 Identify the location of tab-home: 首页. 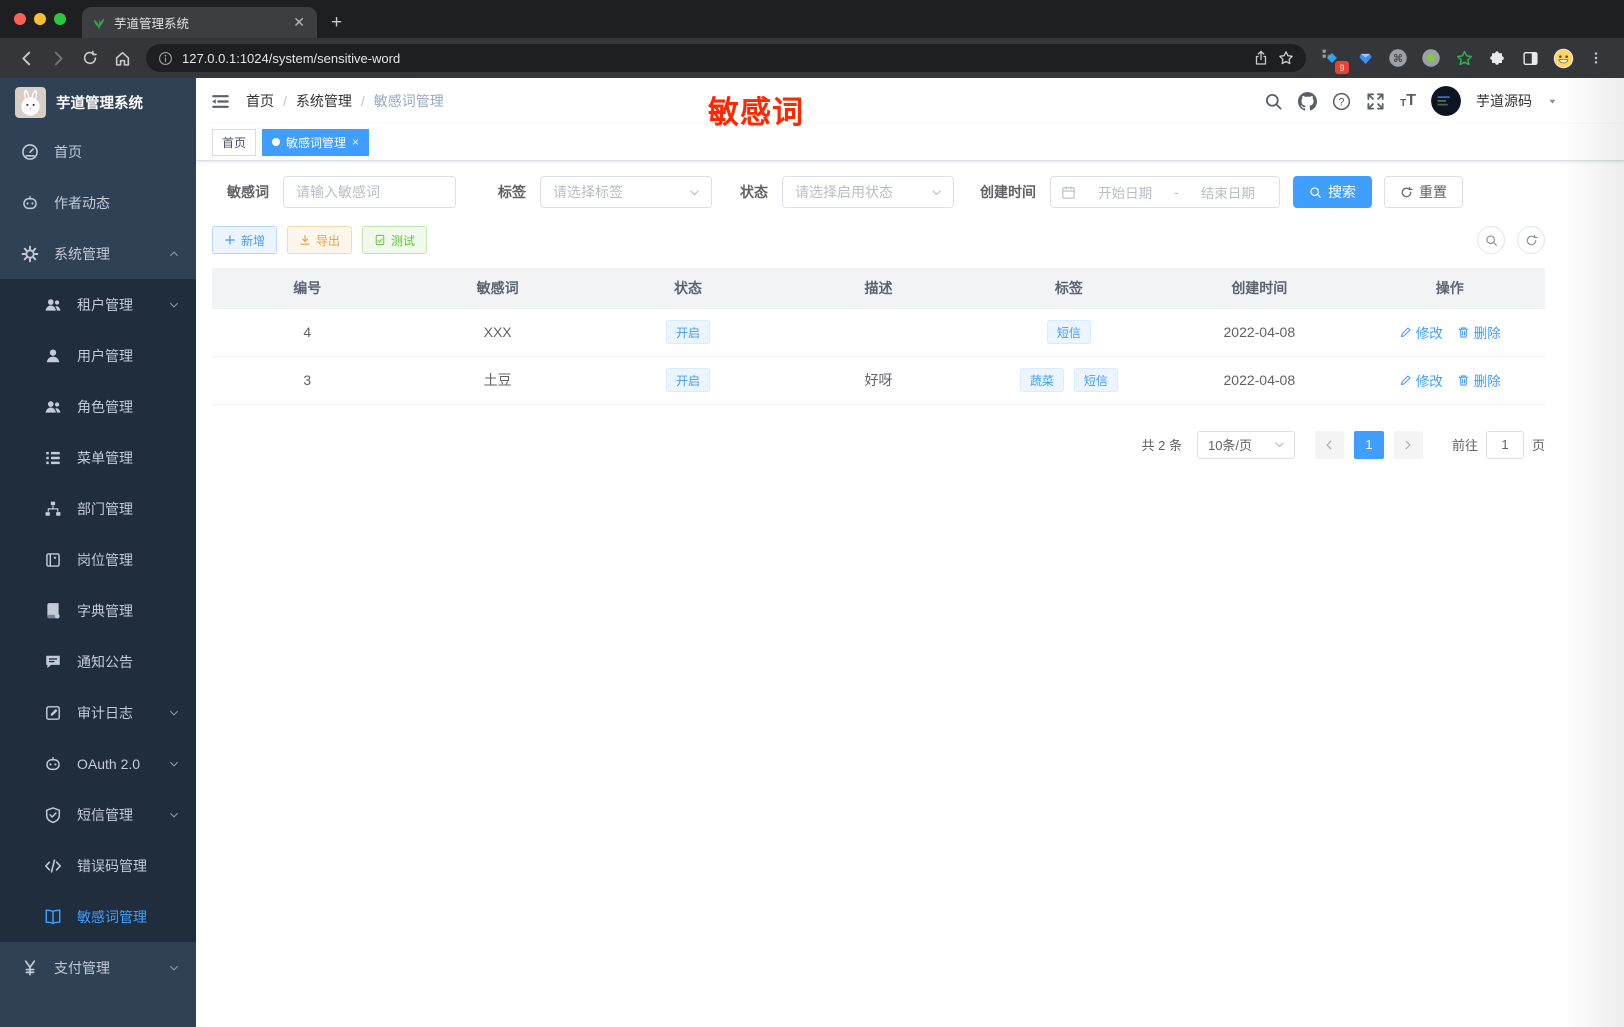
(234, 142).